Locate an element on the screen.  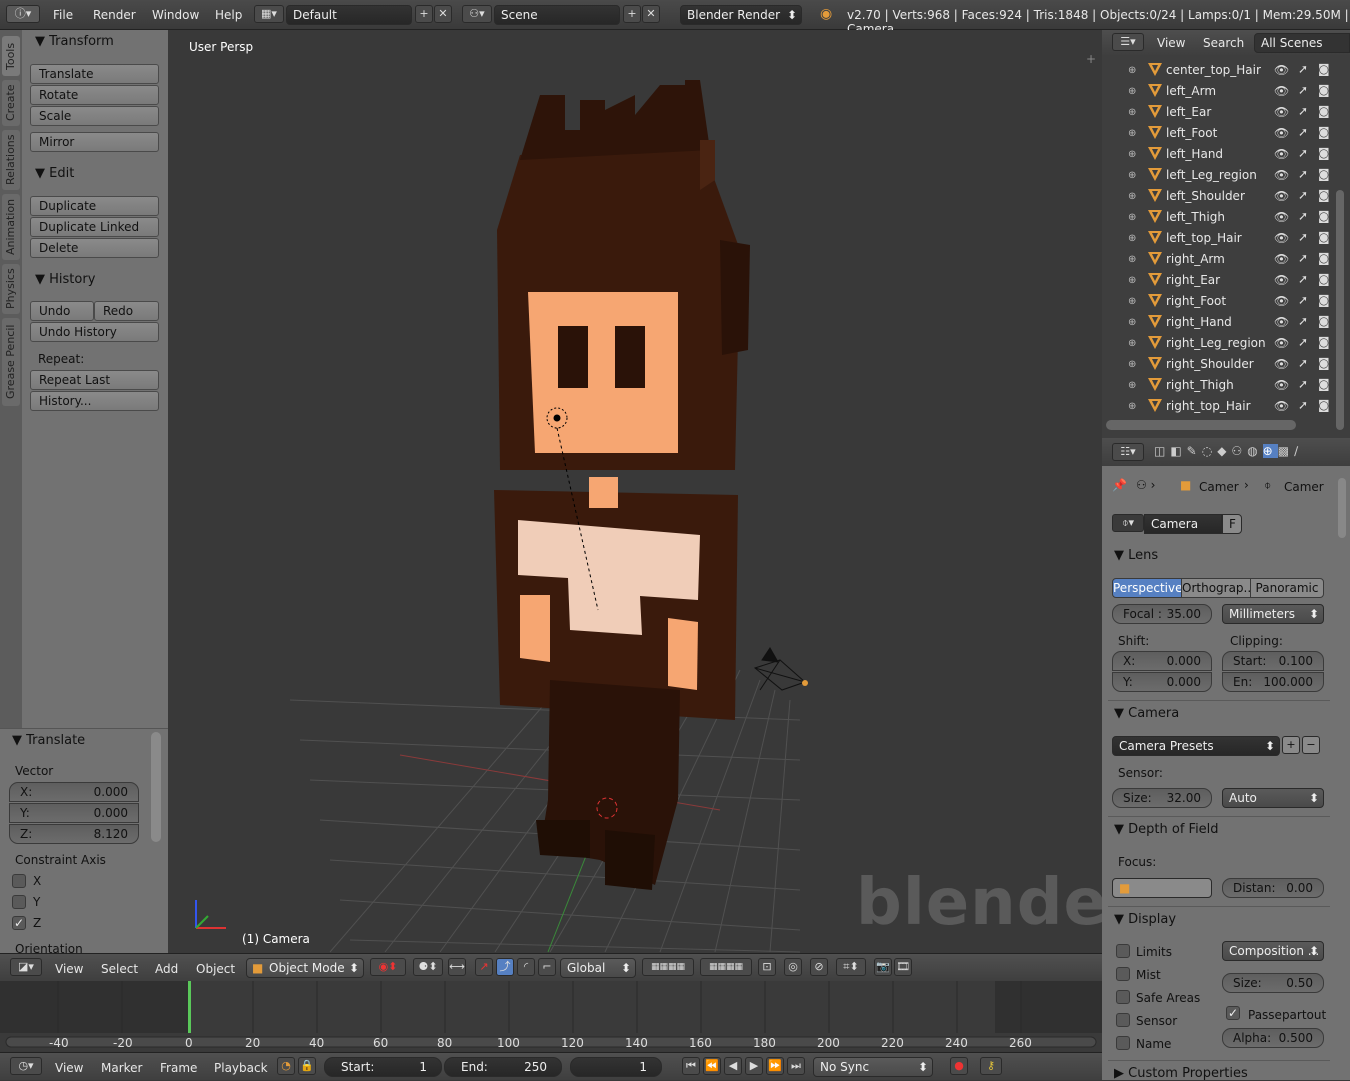
current-frame-field: 1 is located at coordinates (616, 1067).